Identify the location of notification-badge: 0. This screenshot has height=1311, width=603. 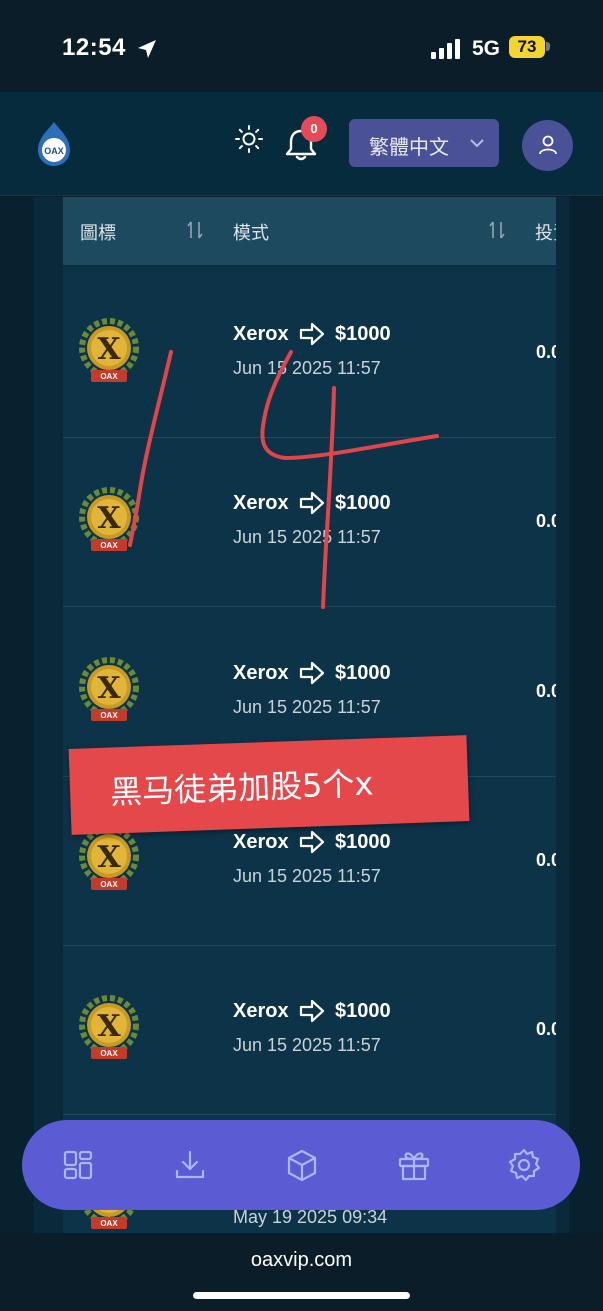
(314, 129).